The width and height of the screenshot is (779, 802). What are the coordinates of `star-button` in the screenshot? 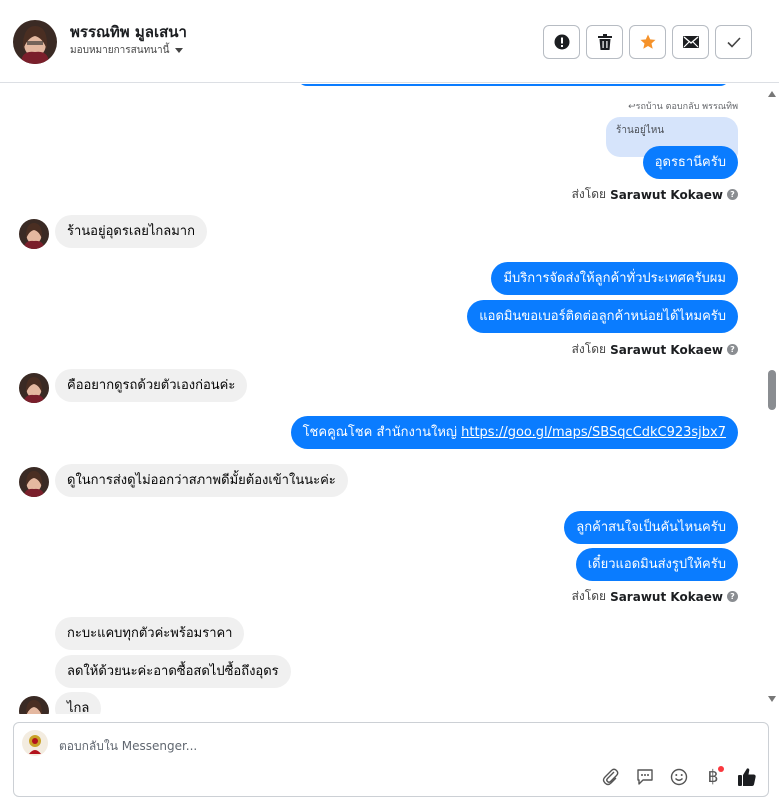 It's located at (647, 42).